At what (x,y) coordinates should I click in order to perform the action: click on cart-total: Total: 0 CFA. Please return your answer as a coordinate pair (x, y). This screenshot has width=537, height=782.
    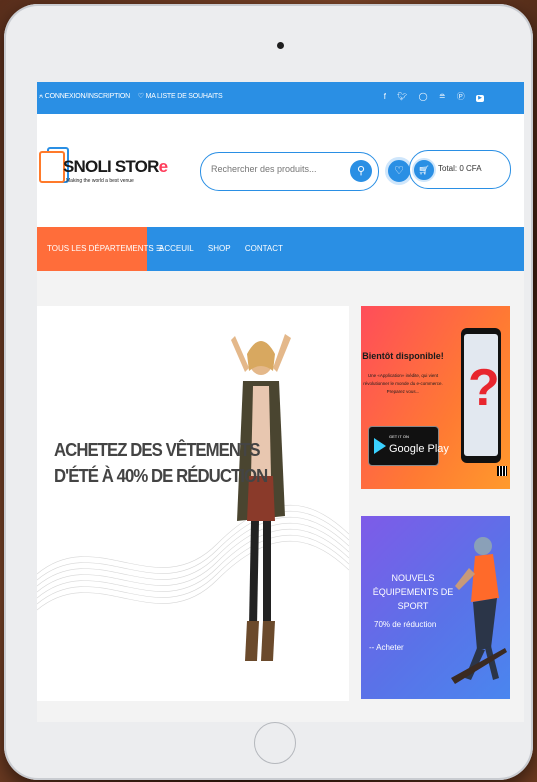
    Looking at the image, I should click on (460, 168).